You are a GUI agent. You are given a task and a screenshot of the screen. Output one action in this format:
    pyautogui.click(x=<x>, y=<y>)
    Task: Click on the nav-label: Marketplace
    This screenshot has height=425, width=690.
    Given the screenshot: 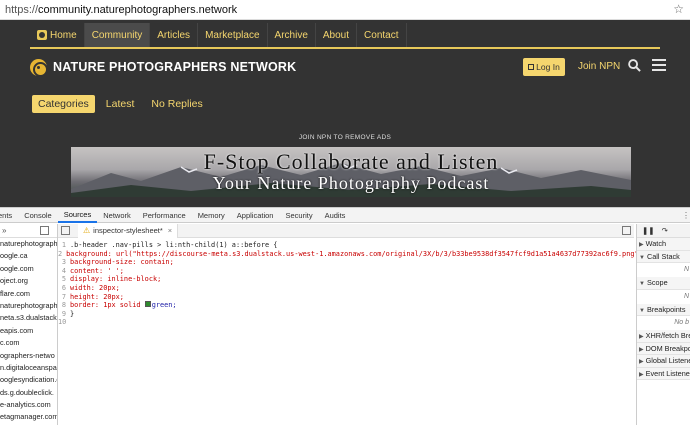 What is the action you would take?
    pyautogui.click(x=232, y=35)
    